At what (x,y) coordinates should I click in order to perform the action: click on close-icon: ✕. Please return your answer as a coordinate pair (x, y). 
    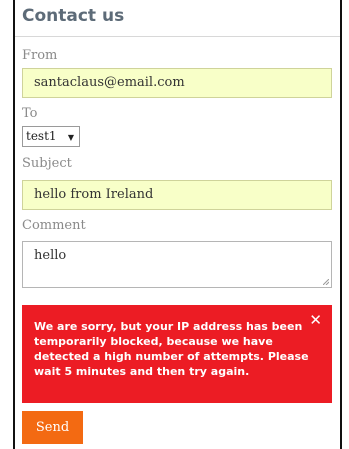
    Looking at the image, I should click on (315, 320).